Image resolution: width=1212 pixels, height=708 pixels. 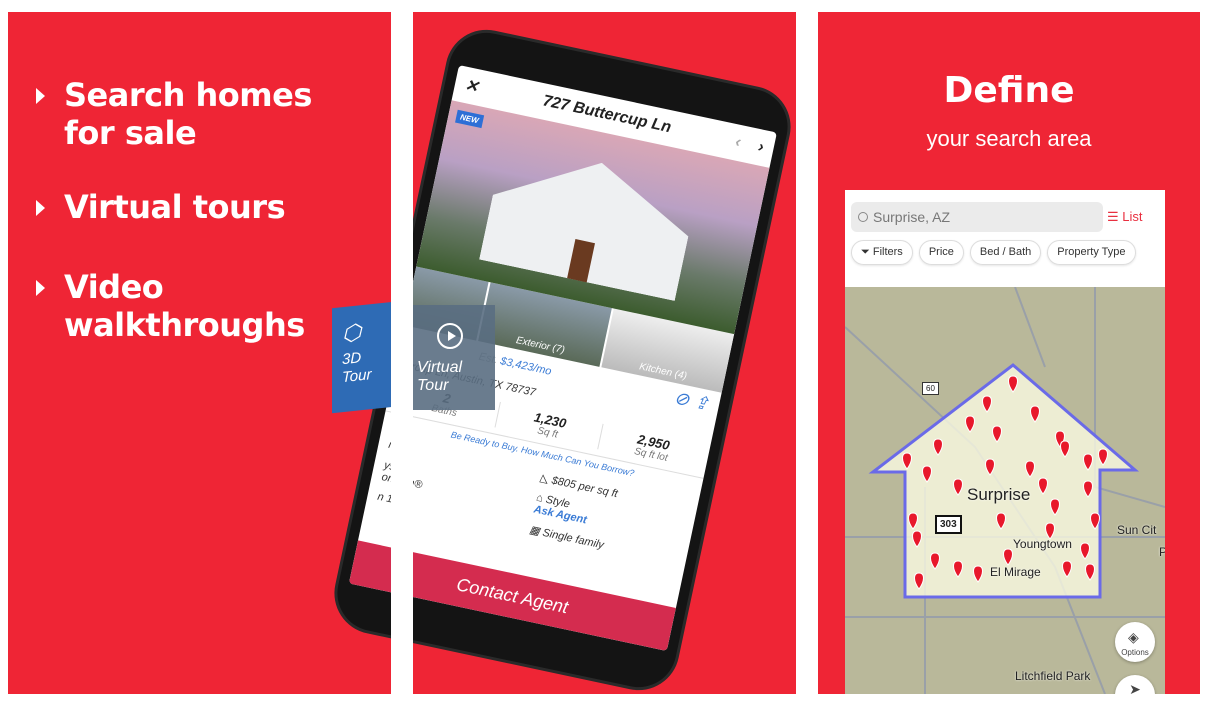 What do you see at coordinates (738, 142) in the screenshot?
I see `prev-listing-button: ‹` at bounding box center [738, 142].